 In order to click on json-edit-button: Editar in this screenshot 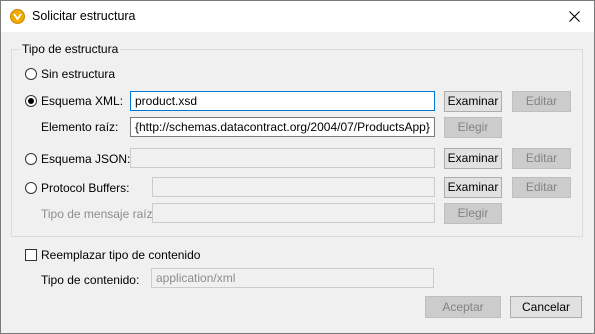, I will do `click(541, 158)`.